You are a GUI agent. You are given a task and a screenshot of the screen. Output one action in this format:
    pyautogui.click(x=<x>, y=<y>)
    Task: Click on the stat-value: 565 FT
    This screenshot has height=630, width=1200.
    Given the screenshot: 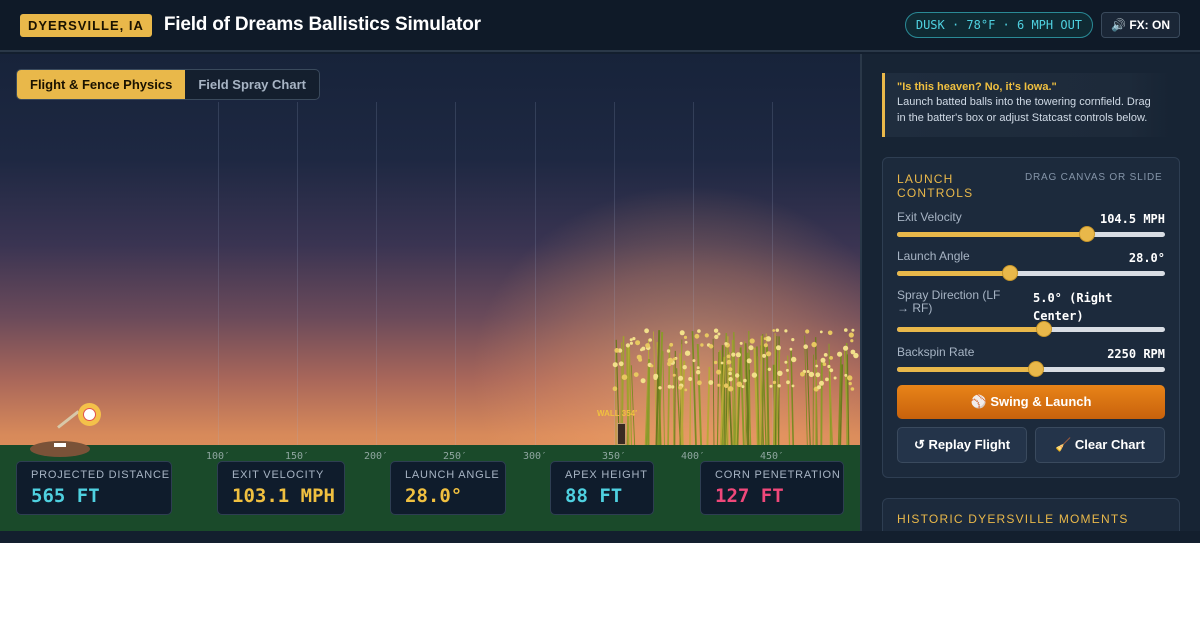 What is the action you would take?
    pyautogui.click(x=65, y=496)
    